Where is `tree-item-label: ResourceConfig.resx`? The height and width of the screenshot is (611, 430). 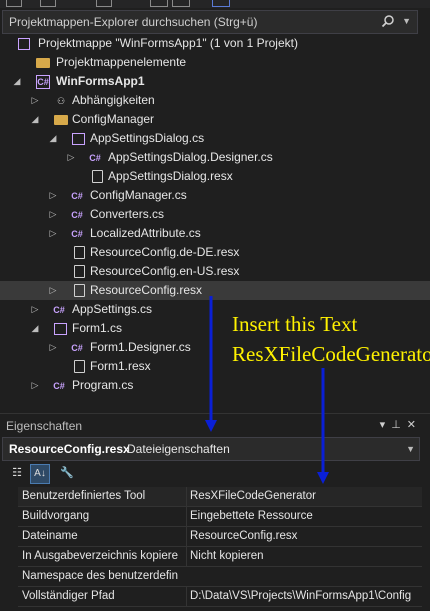 tree-item-label: ResourceConfig.resx is located at coordinates (146, 290).